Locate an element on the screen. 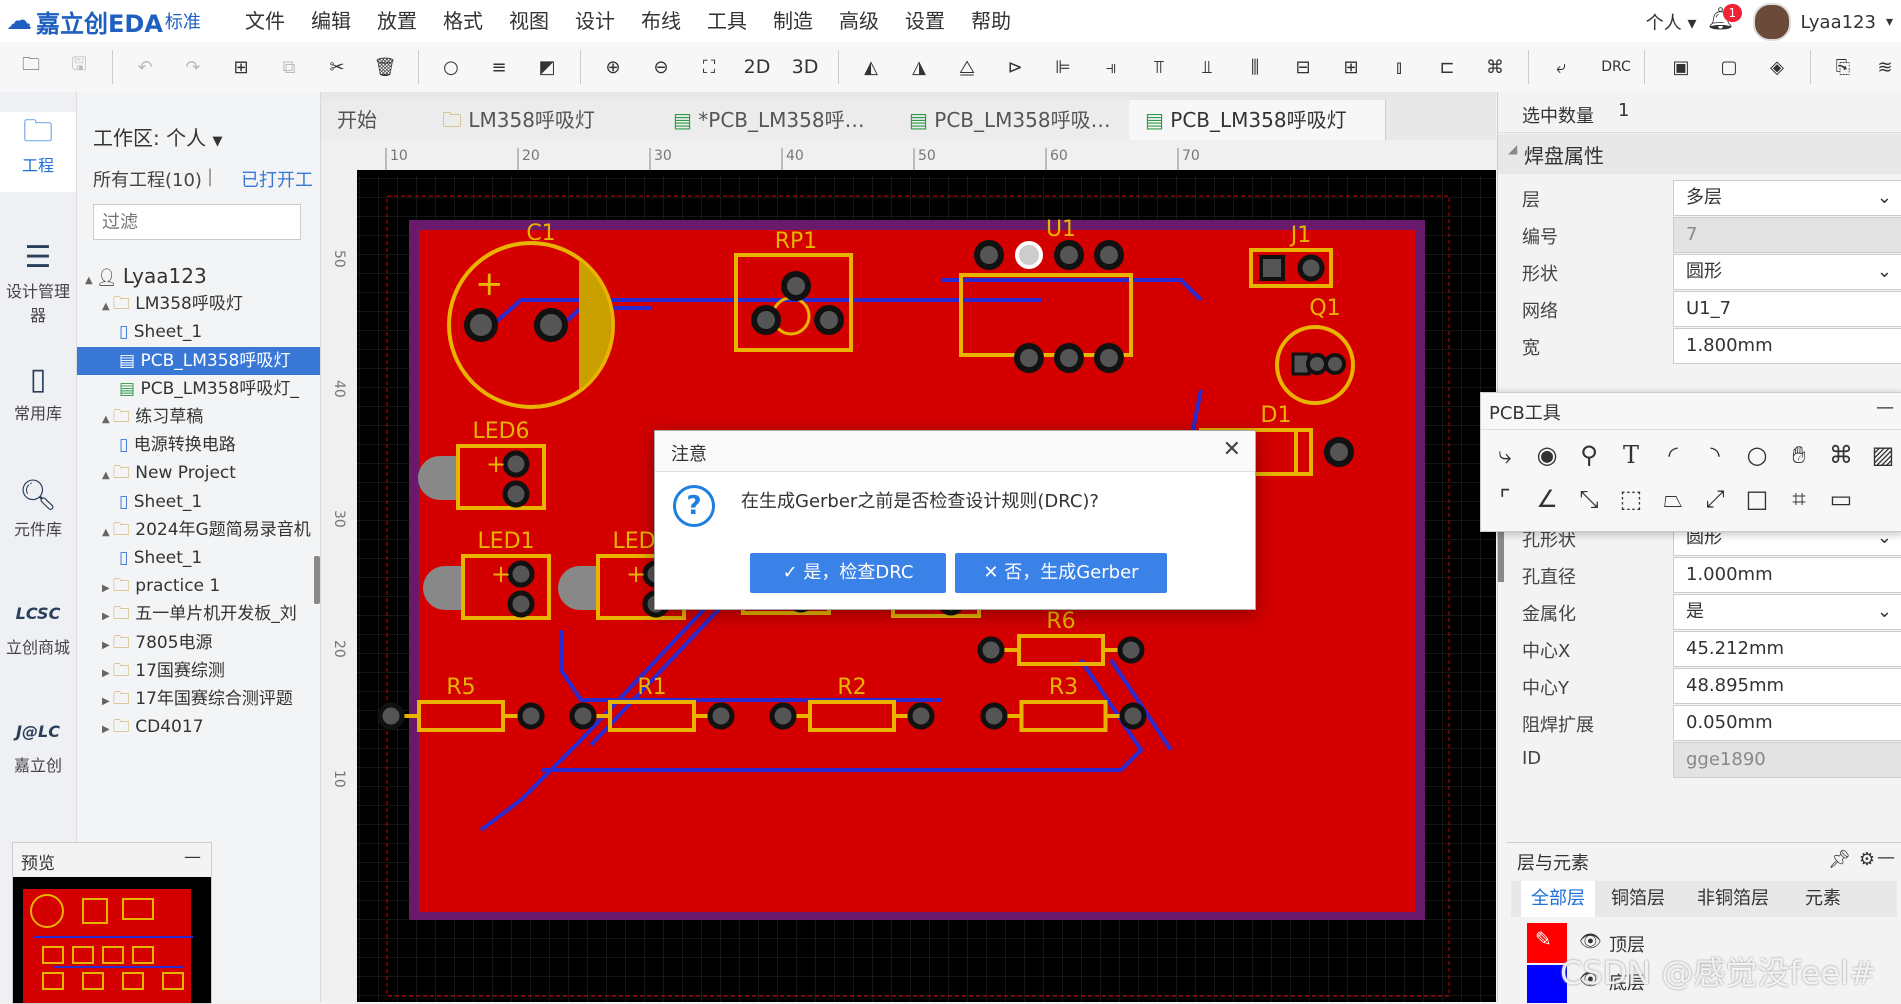 The height and width of the screenshot is (1004, 1901). flip-vertical-icon: ⊳ is located at coordinates (1015, 67).